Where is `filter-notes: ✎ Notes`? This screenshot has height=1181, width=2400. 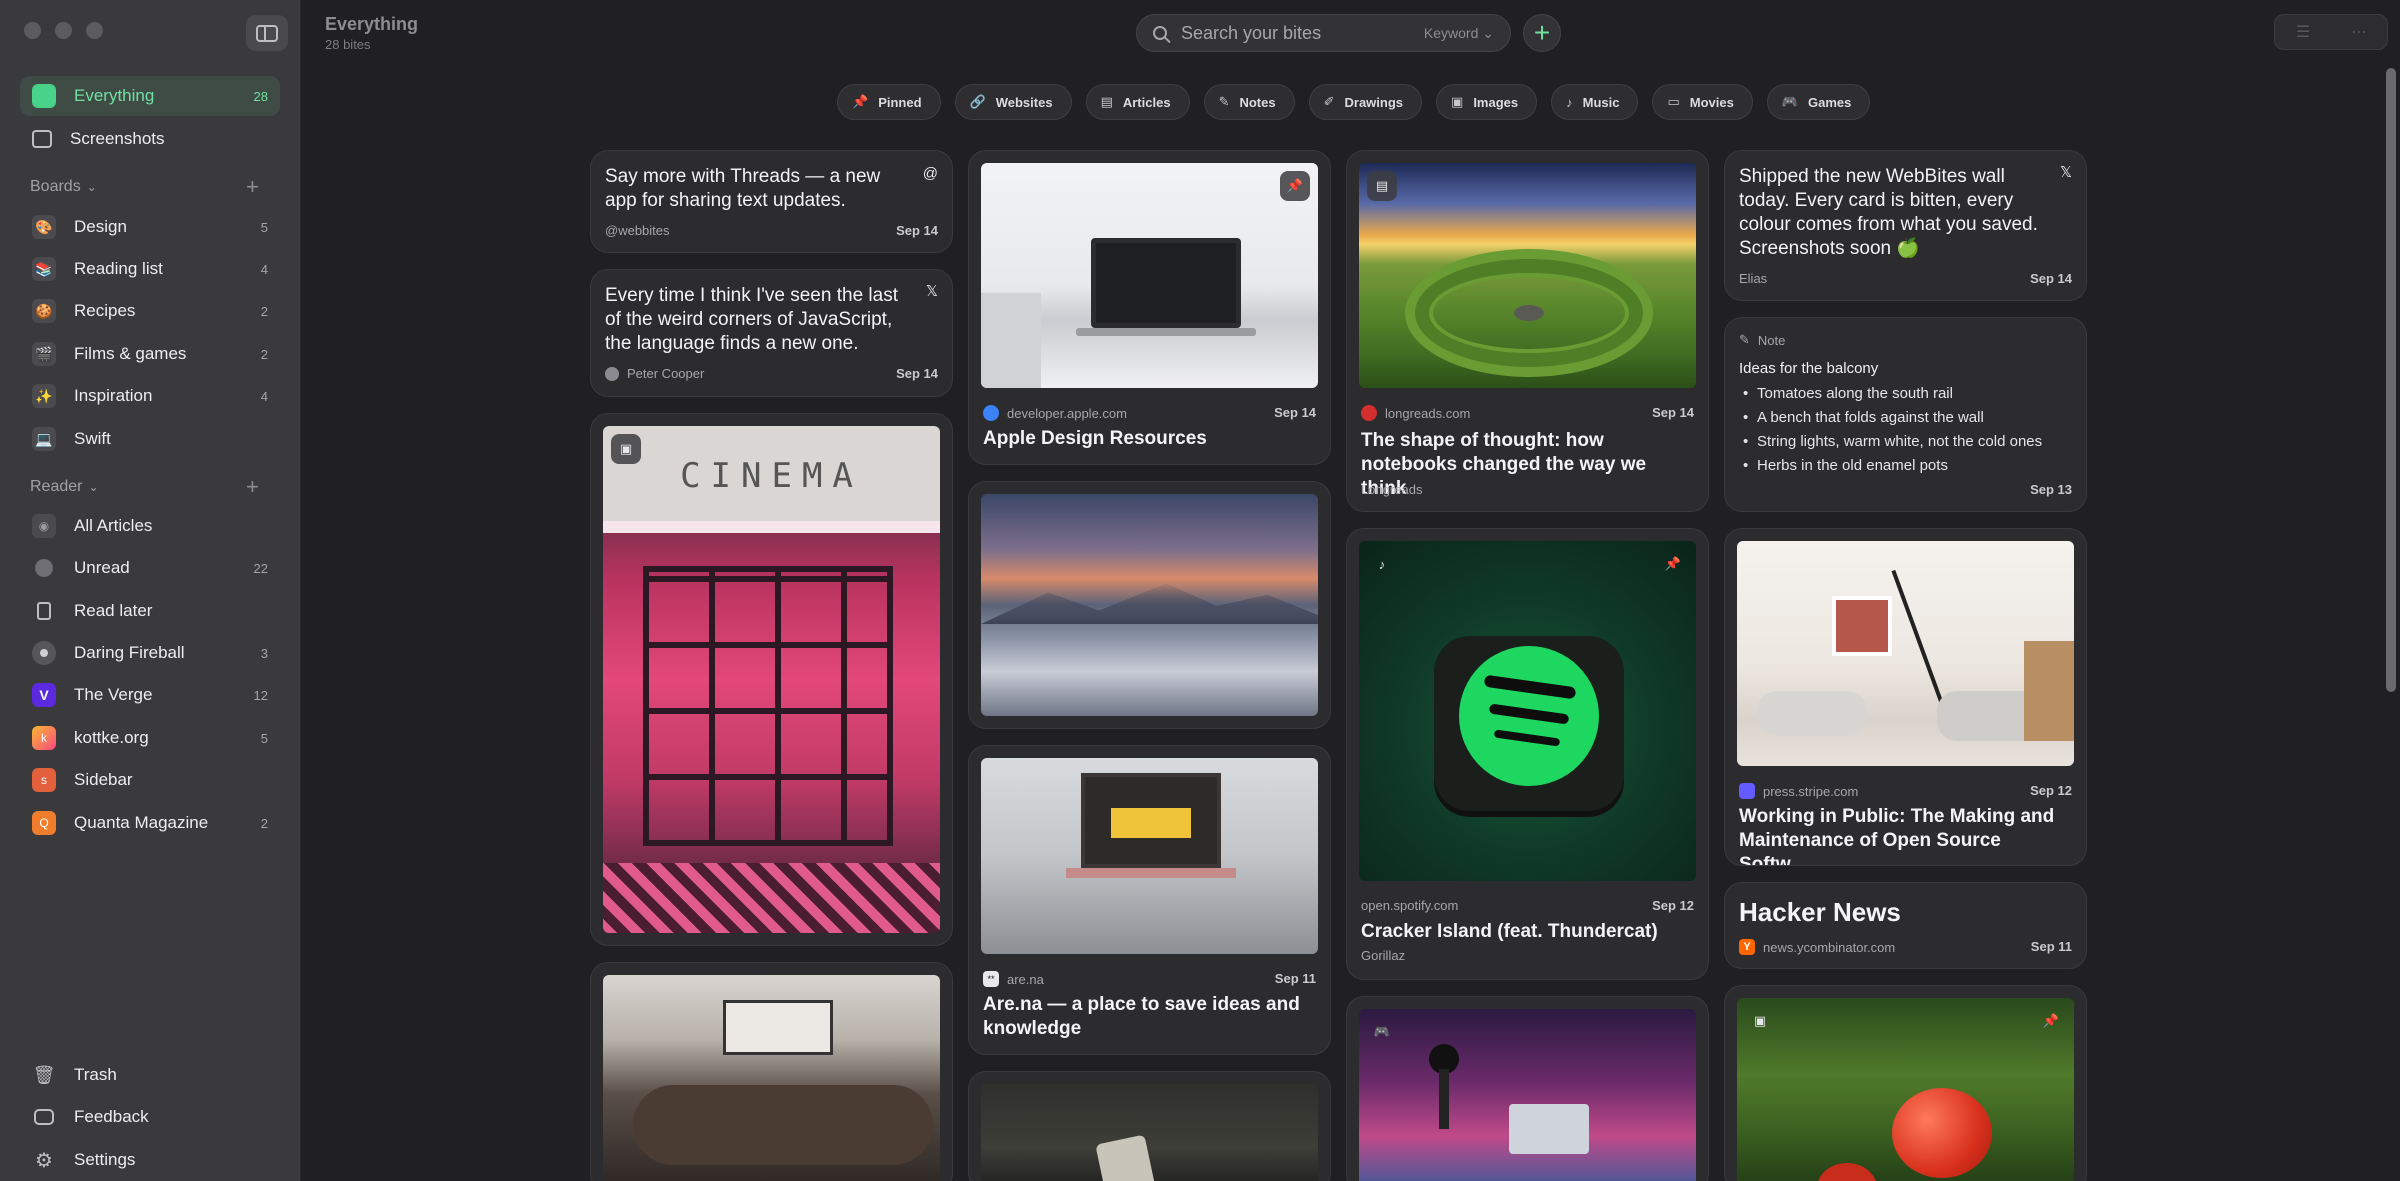
filter-notes: ✎ Notes is located at coordinates (1249, 102).